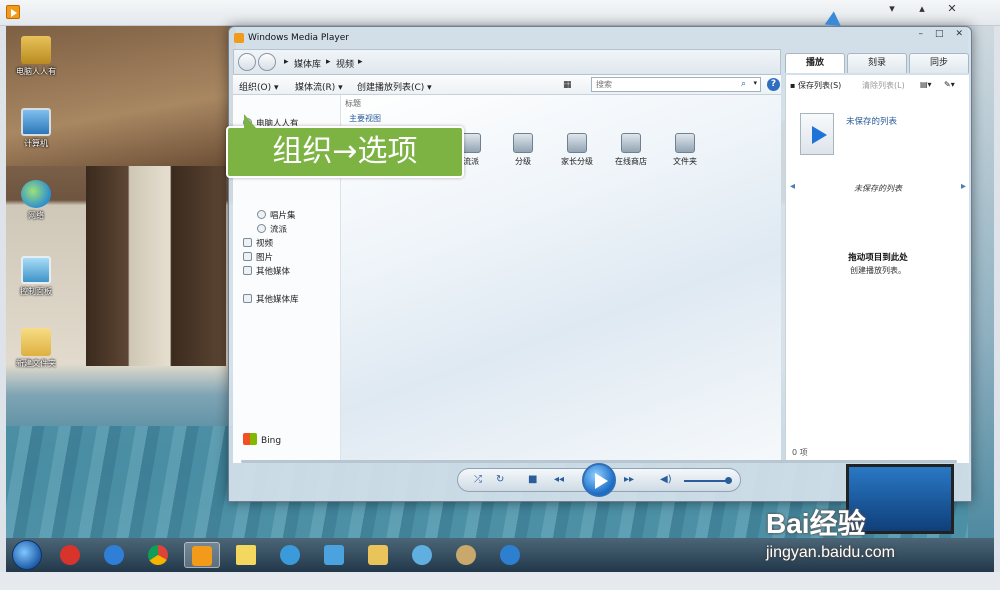 The height and width of the screenshot is (590, 1000). Describe the element at coordinates (36, 50) in the screenshot. I see `user-folder-icon` at that location.